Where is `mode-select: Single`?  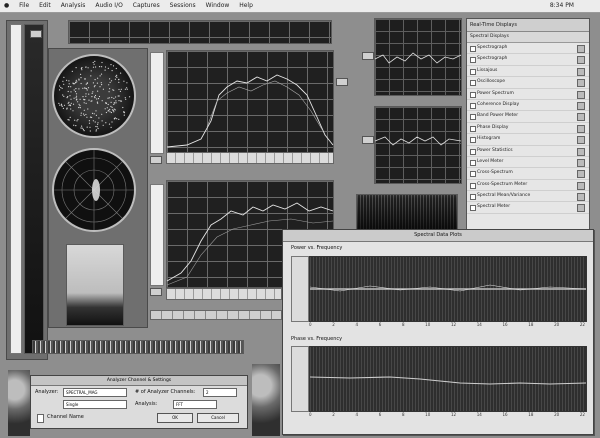
mode-select: Single is located at coordinates (95, 404).